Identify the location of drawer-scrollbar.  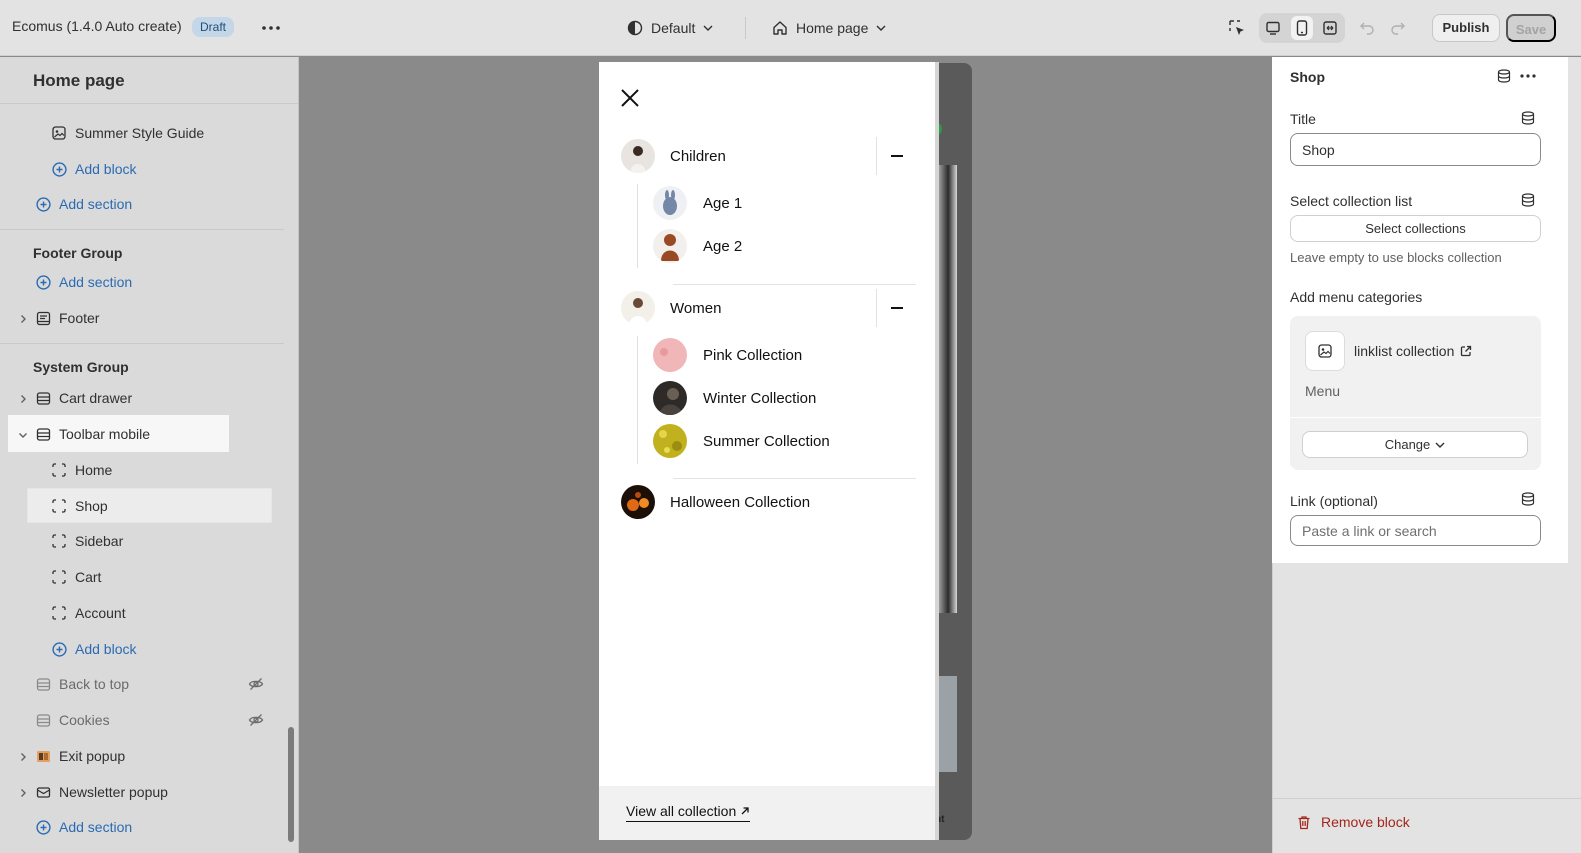
(937, 451).